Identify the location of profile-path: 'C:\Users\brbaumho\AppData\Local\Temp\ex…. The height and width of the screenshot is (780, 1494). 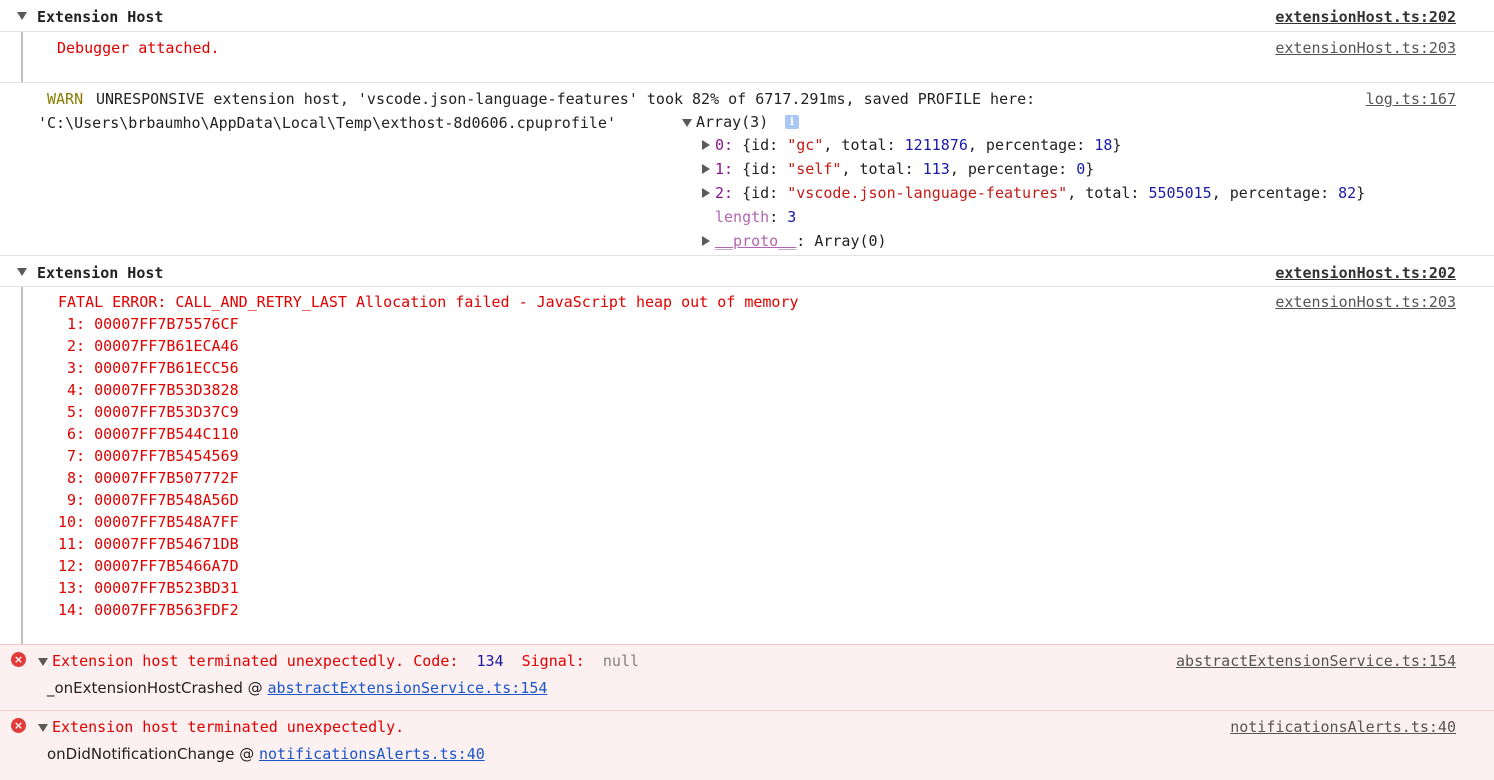
(327, 123).